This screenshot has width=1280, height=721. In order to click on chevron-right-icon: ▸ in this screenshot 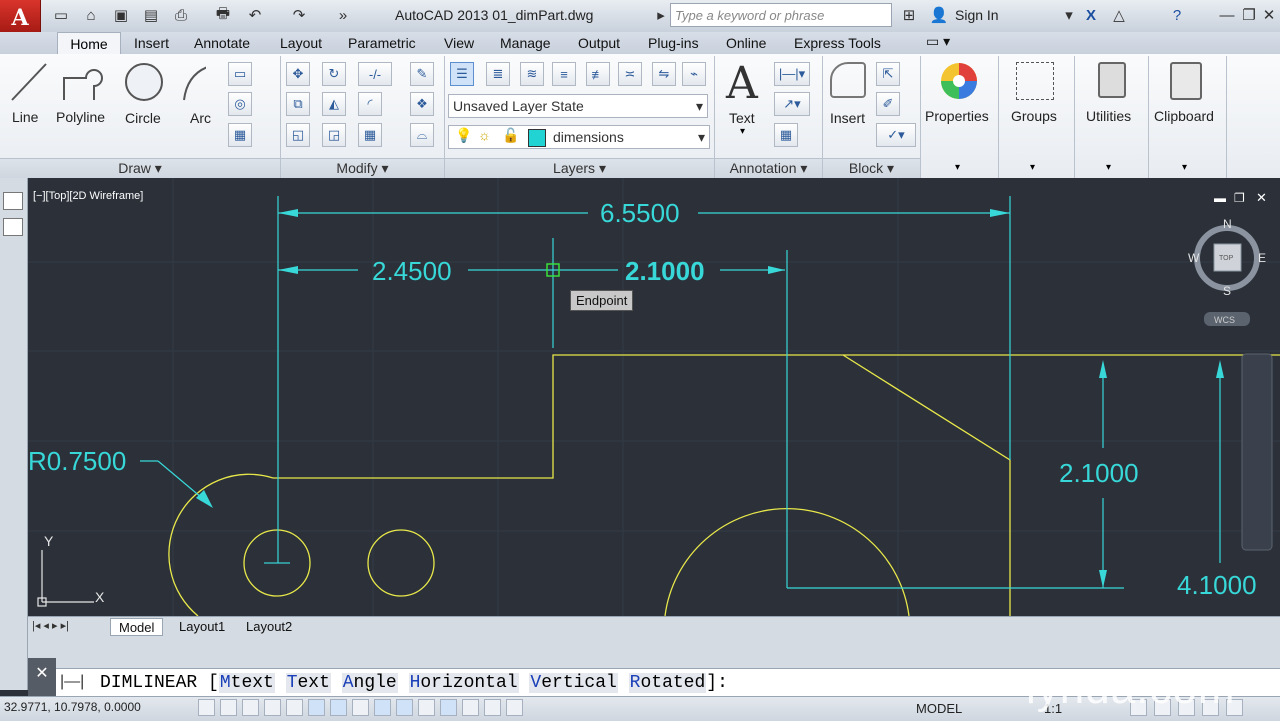, I will do `click(661, 15)`.